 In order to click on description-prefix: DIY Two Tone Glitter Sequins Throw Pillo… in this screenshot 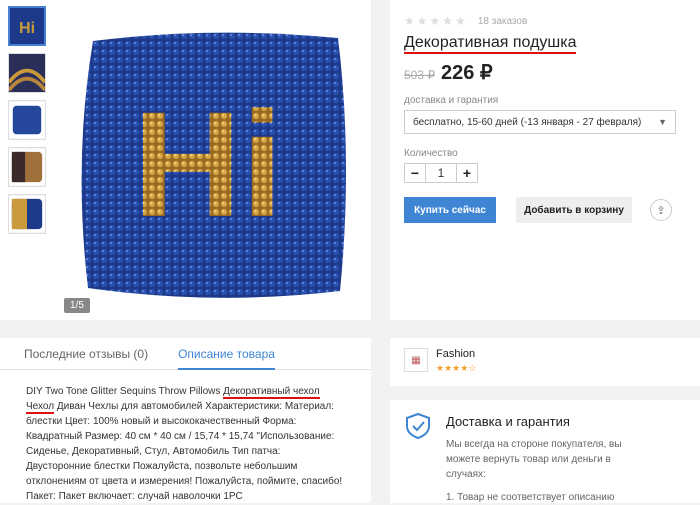, I will do `click(125, 391)`.